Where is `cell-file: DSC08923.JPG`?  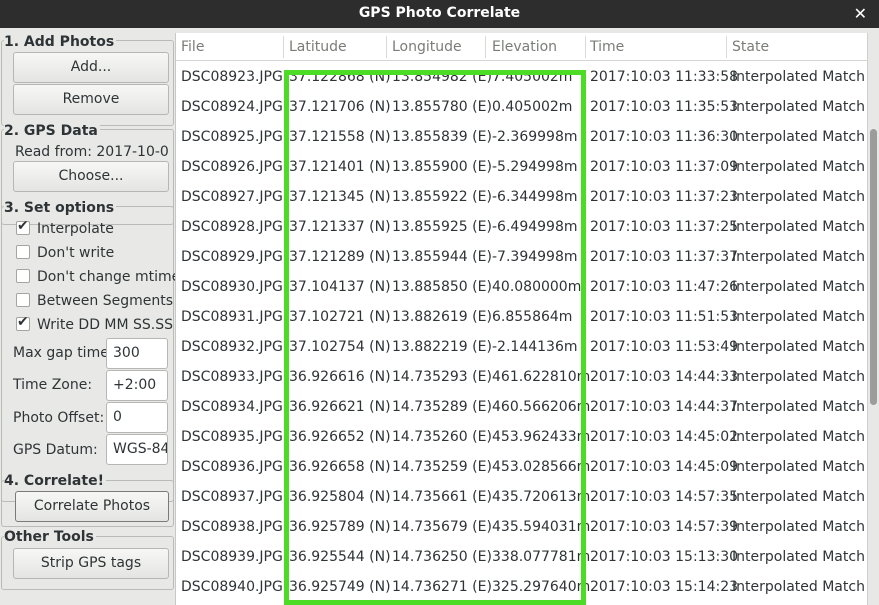 cell-file: DSC08923.JPG is located at coordinates (232, 77).